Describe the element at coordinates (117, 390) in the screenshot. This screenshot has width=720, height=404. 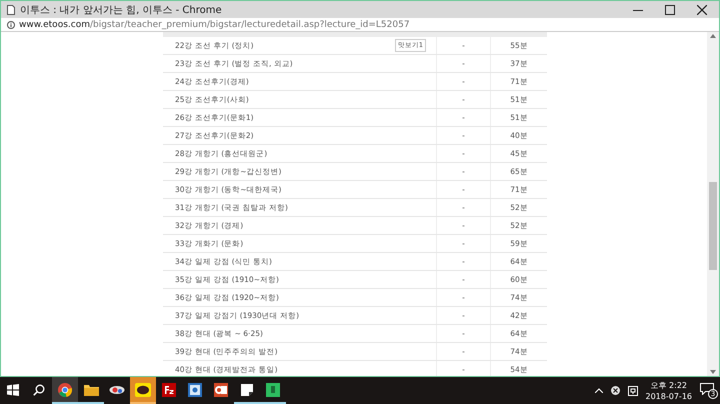
I see `remote-app-icon` at that location.